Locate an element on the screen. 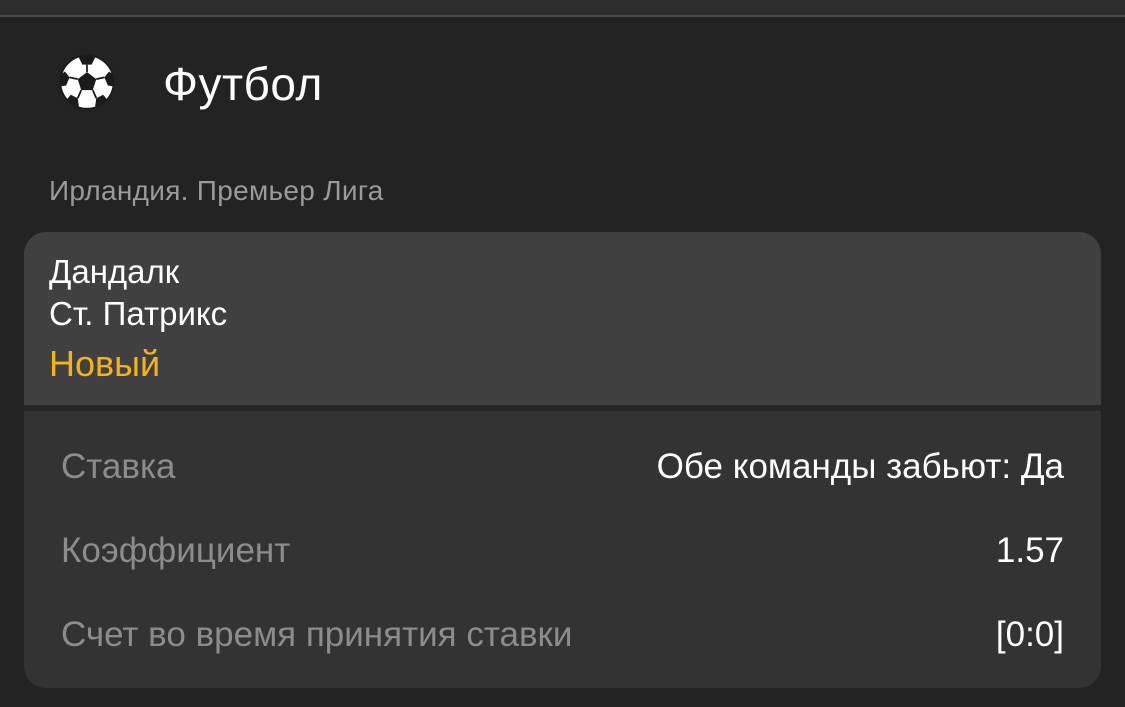 This screenshot has width=1125, height=707. detail-row-bet: Ставка Обе команды забьют: Да is located at coordinates (562, 467).